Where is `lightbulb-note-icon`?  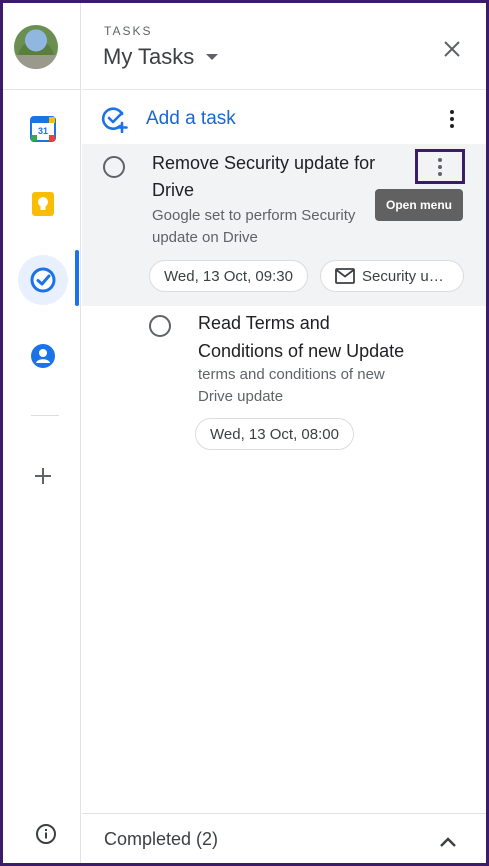 lightbulb-note-icon is located at coordinates (43, 204).